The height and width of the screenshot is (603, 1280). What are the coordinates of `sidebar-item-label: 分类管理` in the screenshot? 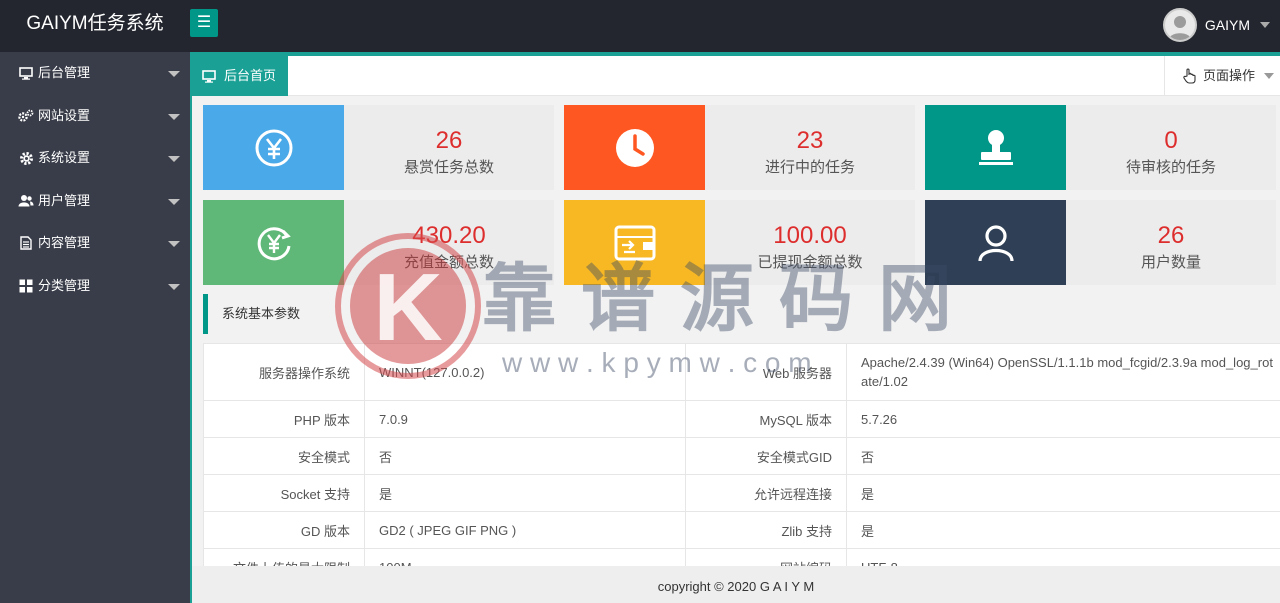 It's located at (64, 285).